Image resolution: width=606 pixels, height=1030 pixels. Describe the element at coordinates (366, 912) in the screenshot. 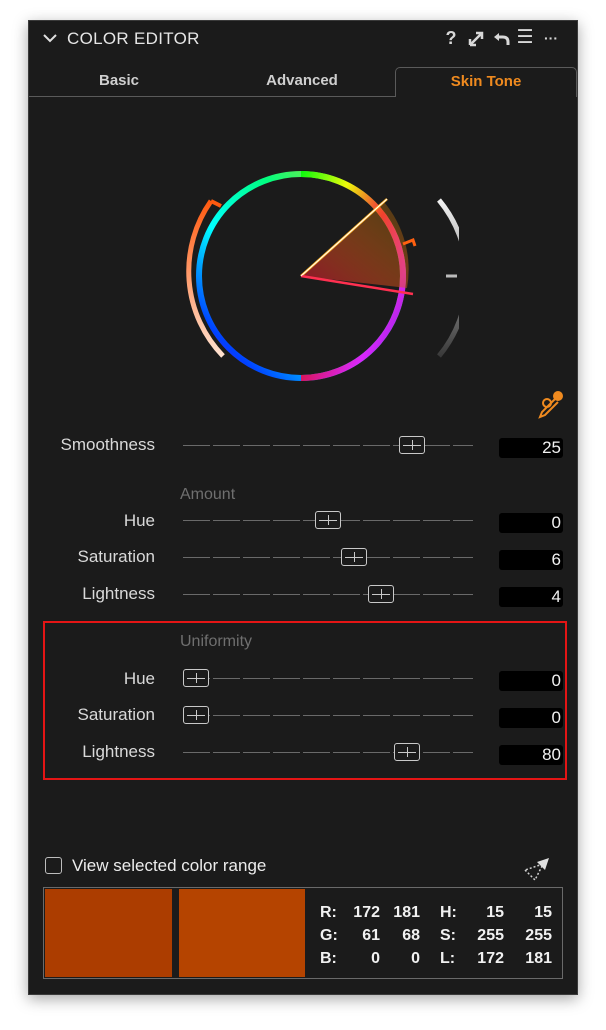

I see `readout-r-original: 172` at that location.